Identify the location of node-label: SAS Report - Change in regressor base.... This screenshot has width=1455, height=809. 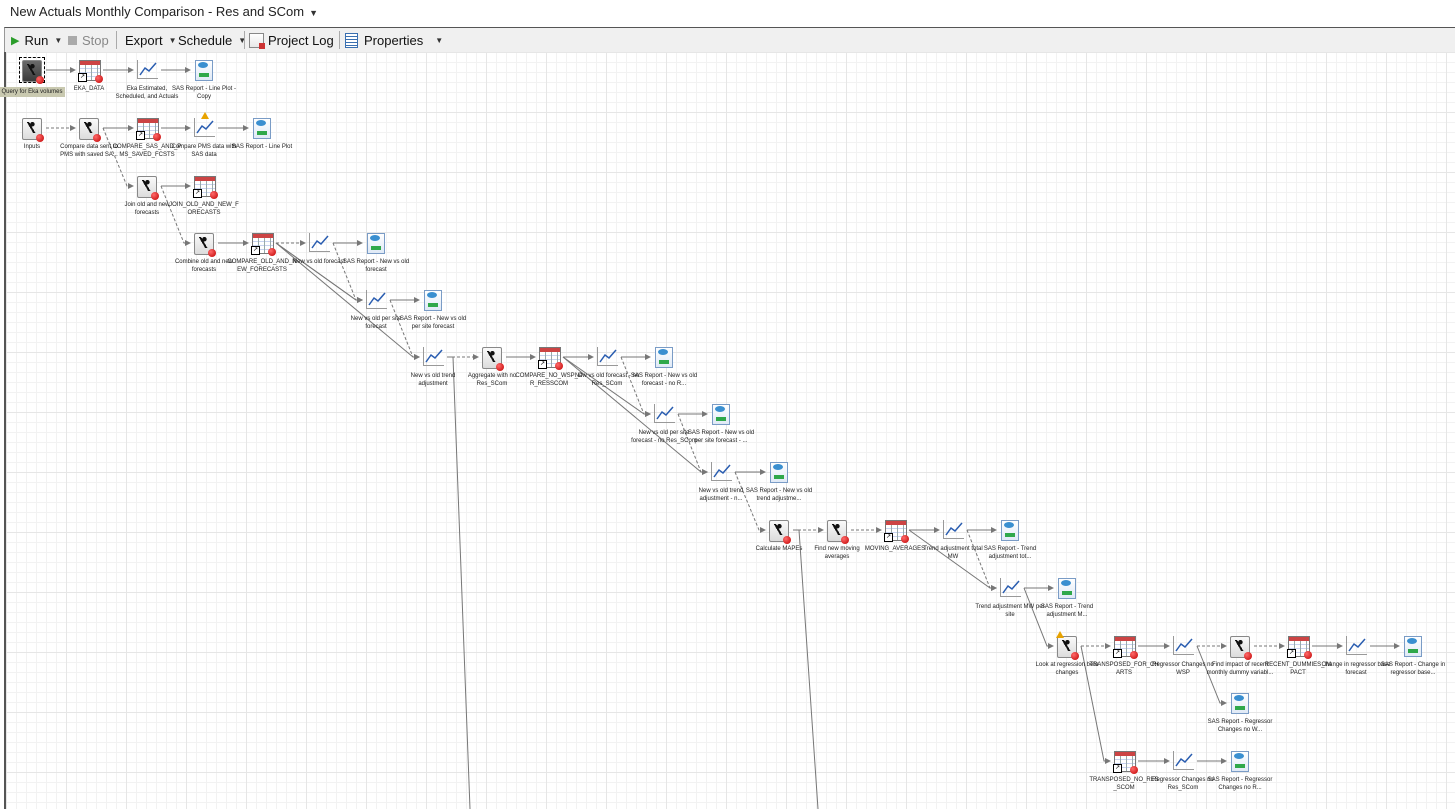
(1413, 669).